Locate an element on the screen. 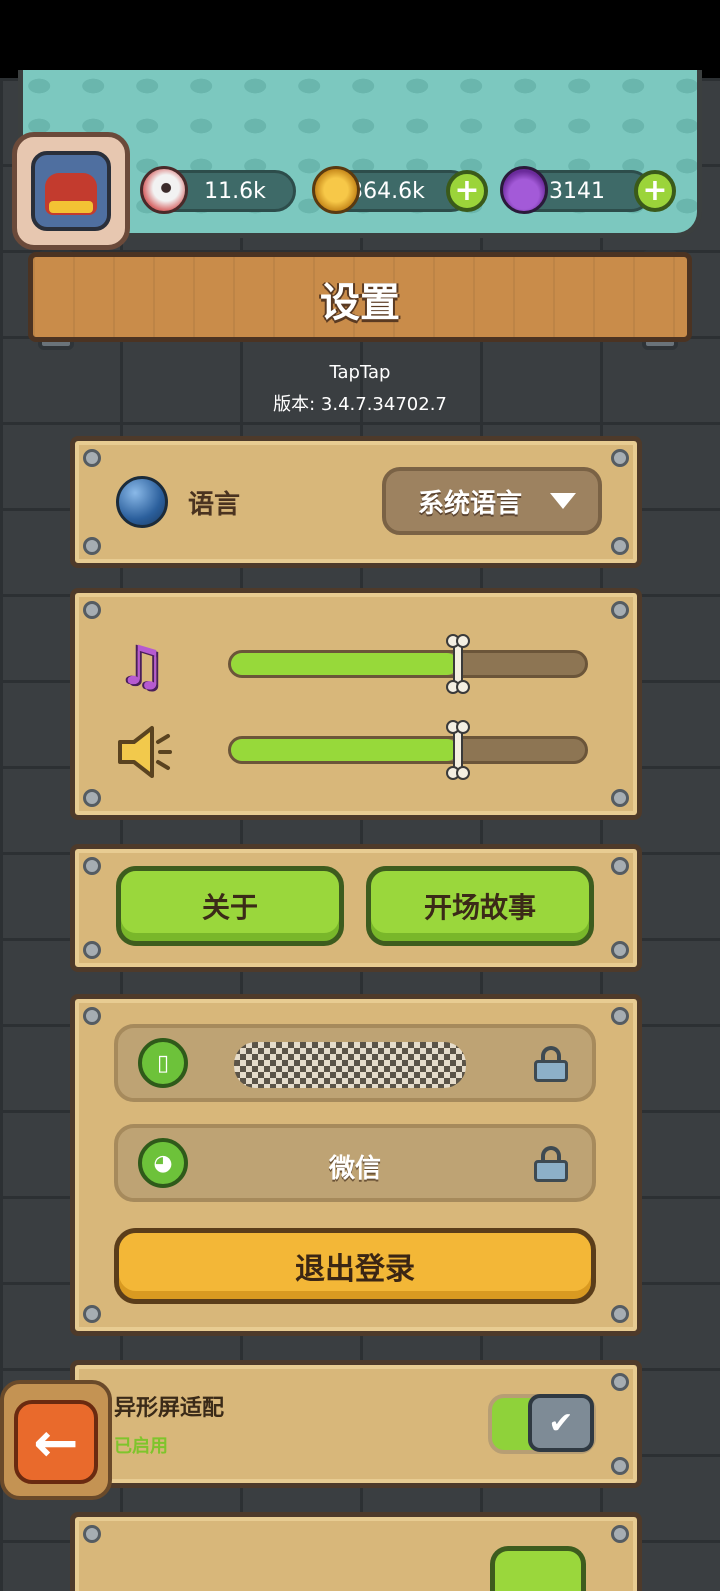 The width and height of the screenshot is (720, 1591). checkmark-icon: ✔ is located at coordinates (561, 1423).